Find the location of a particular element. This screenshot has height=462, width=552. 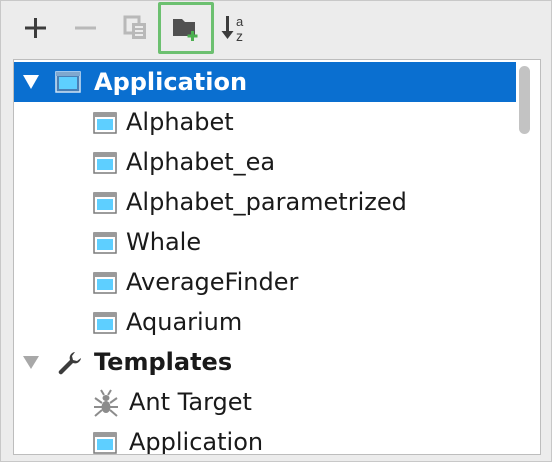

add-icon is located at coordinates (35, 28).